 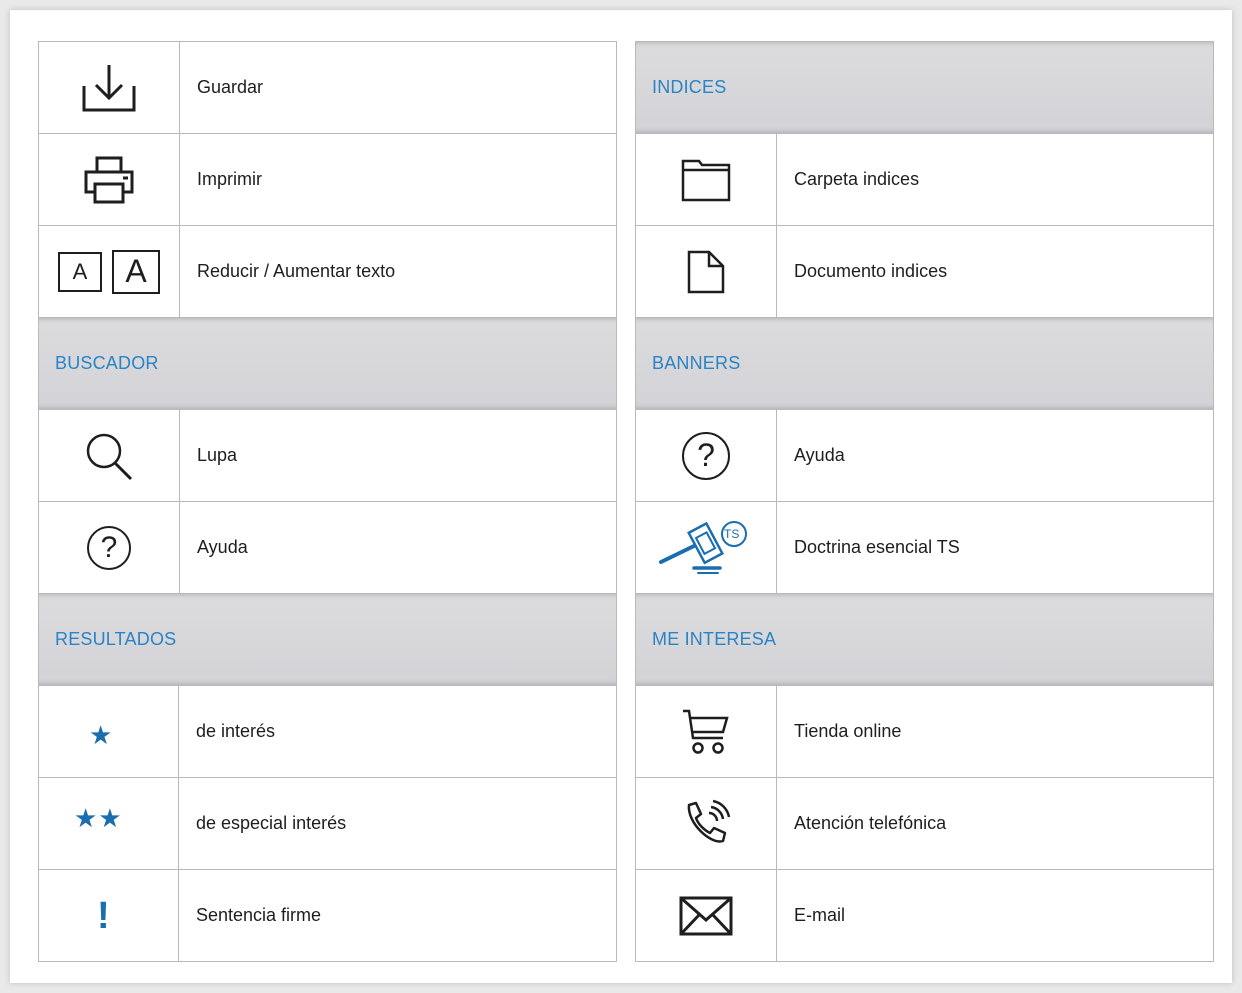 I want to click on document-icon, so click(x=706, y=271).